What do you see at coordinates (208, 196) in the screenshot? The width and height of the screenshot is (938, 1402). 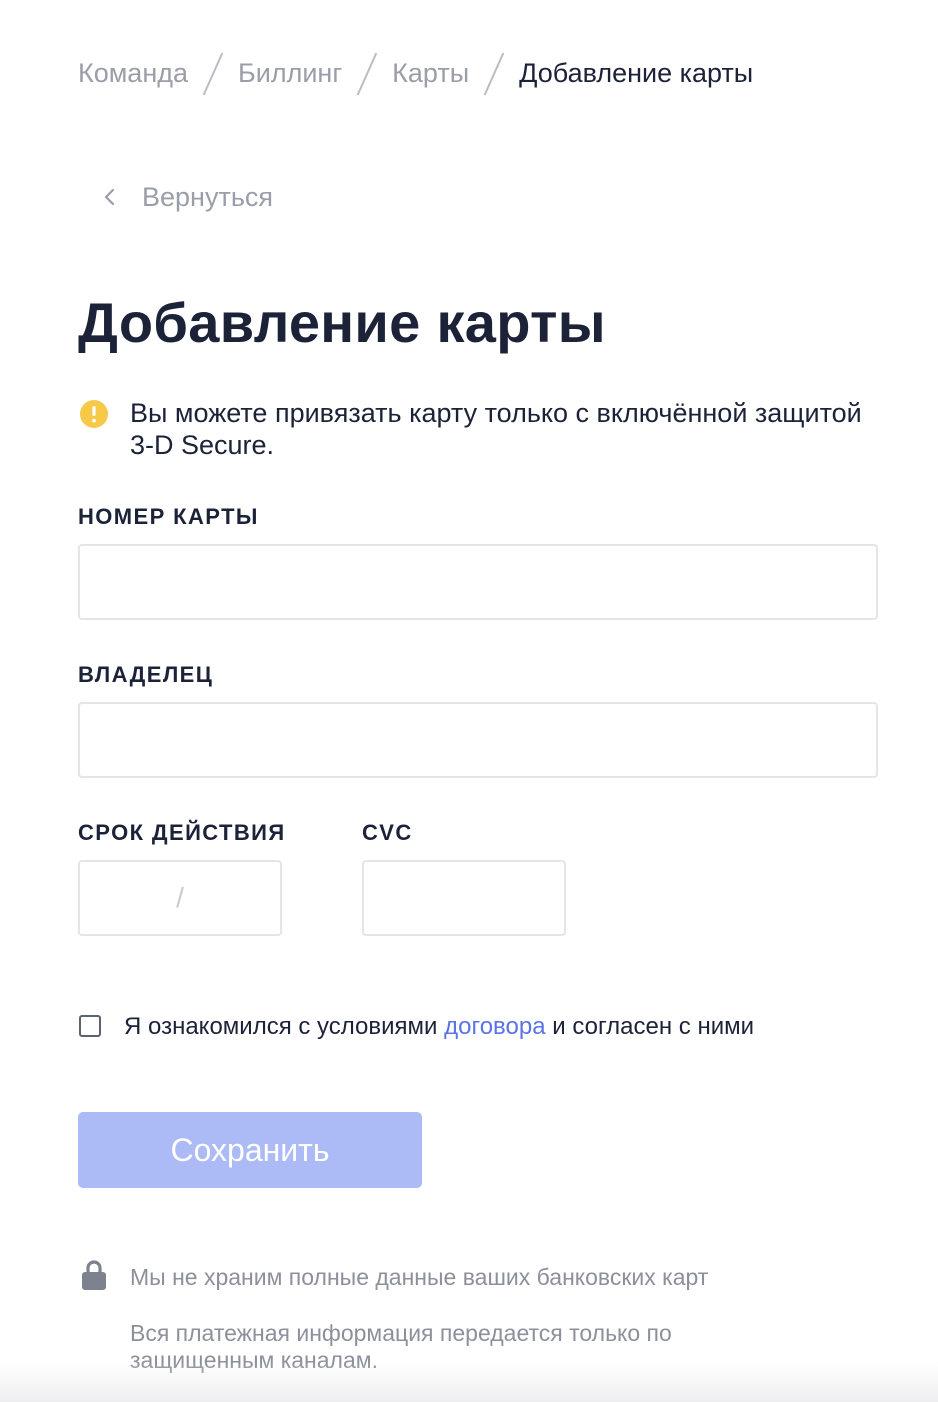 I see `back-link-label: Вернуться` at bounding box center [208, 196].